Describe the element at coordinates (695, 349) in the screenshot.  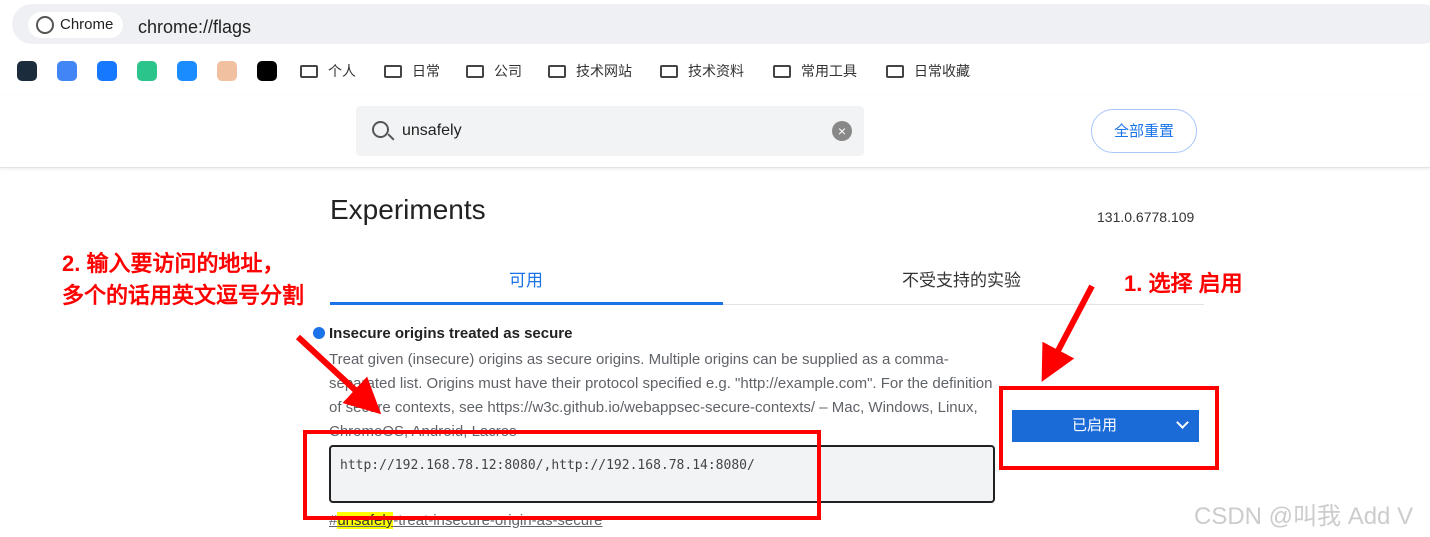
I see `annotation-arrows` at that location.